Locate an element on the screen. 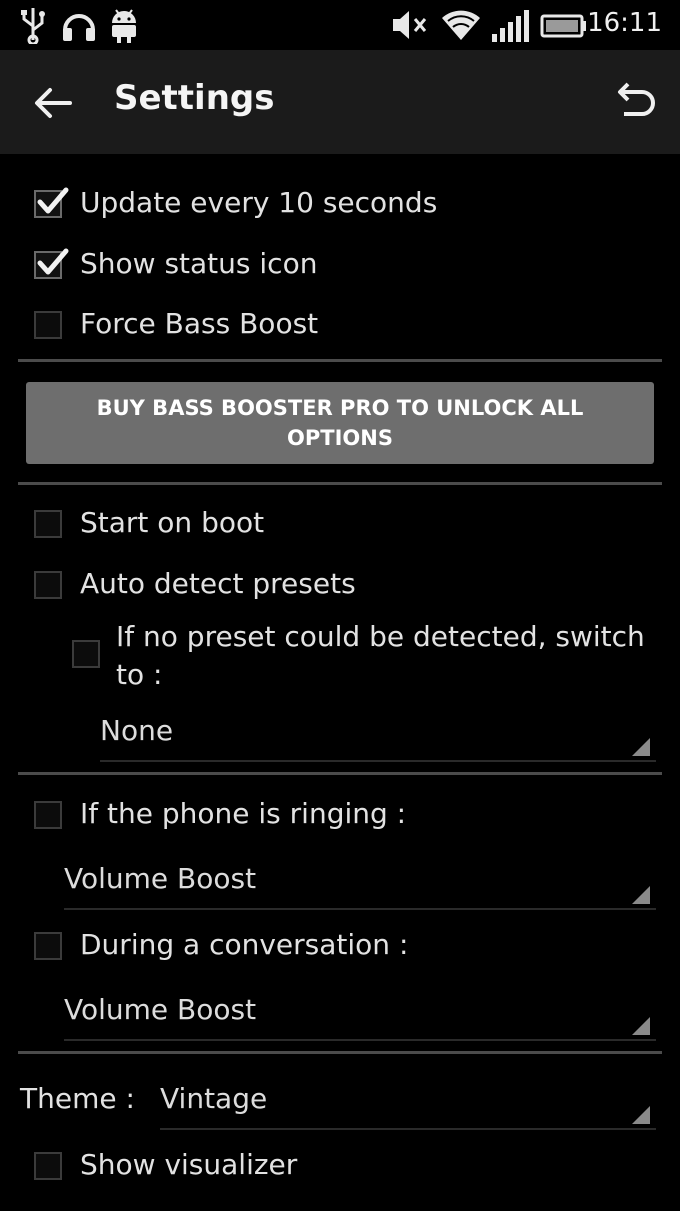  no-preset-spinner-value: None is located at coordinates (137, 730).